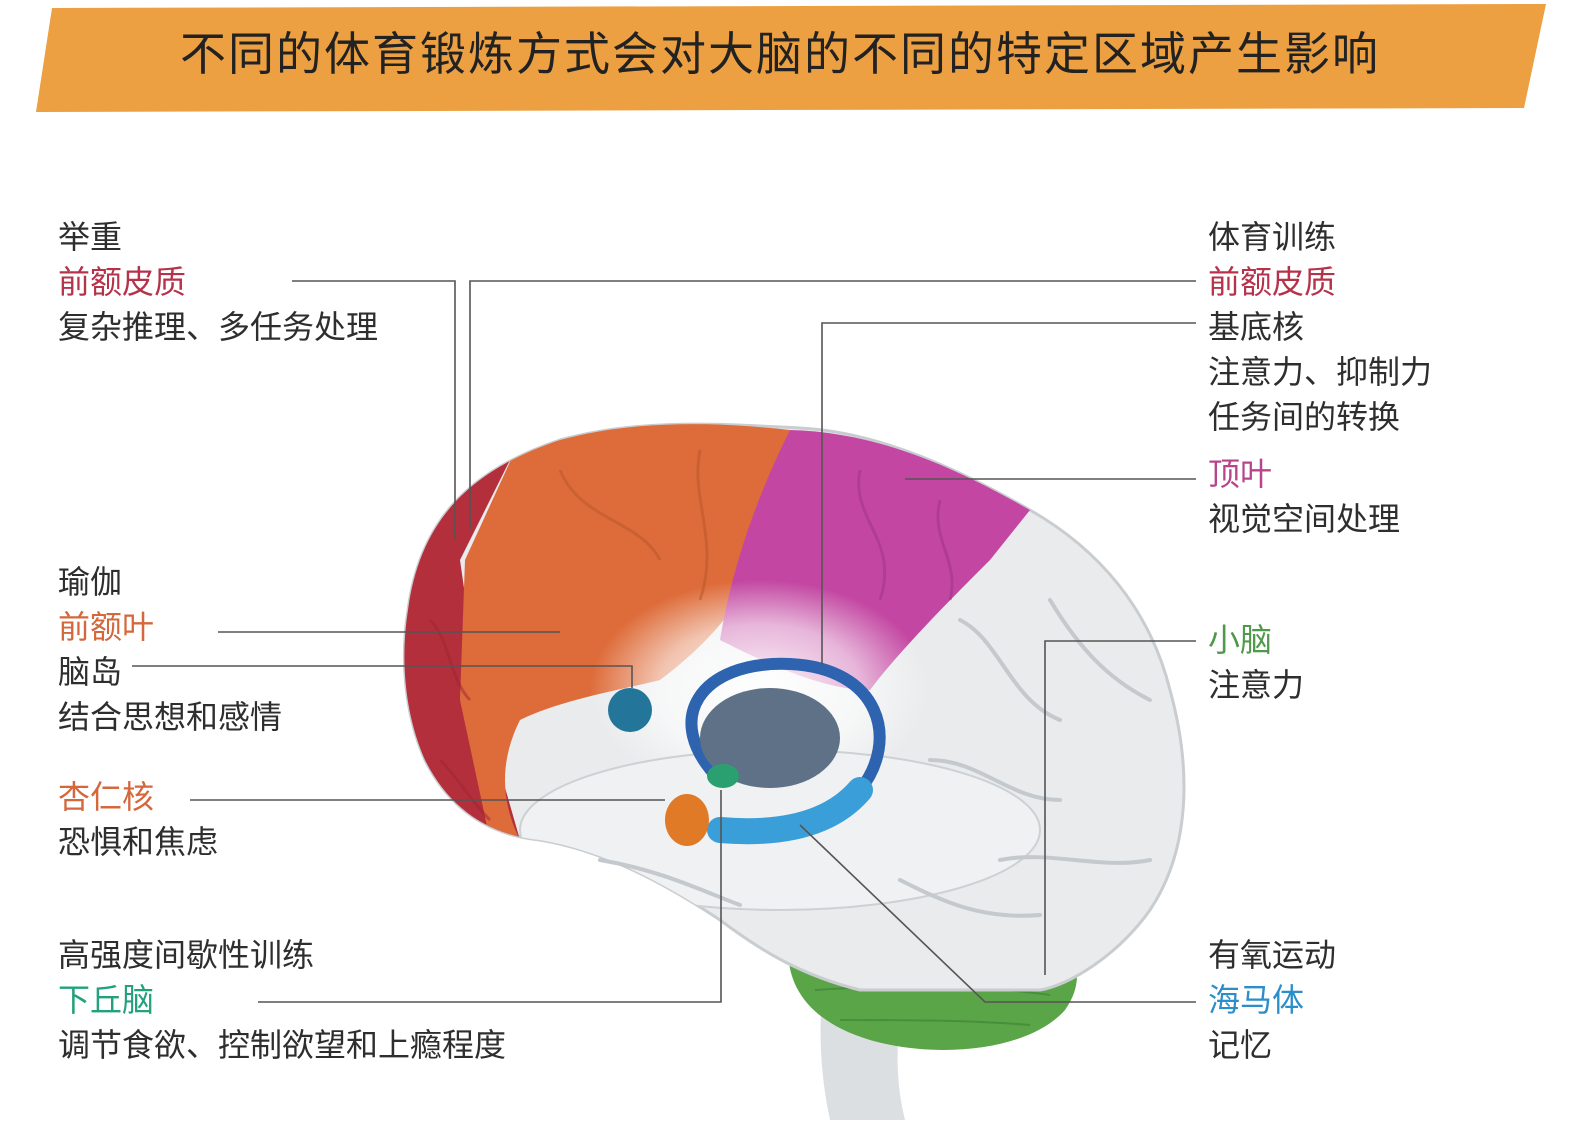 The height and width of the screenshot is (1146, 1588). I want to click on amygdala-region, so click(687, 820).